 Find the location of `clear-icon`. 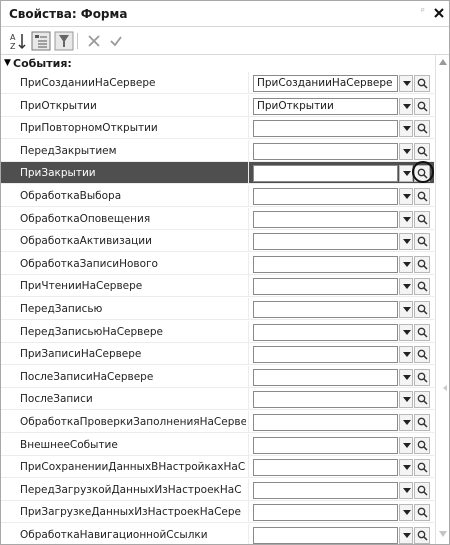

clear-icon is located at coordinates (94, 41).